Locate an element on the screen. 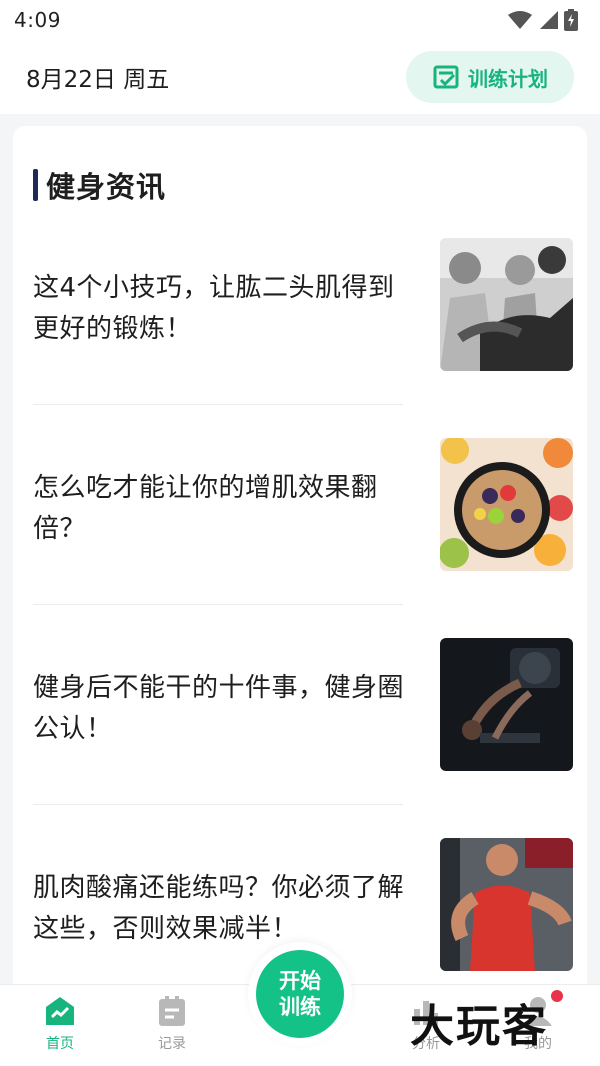  training-plan-button: 训练计划 is located at coordinates (490, 77).